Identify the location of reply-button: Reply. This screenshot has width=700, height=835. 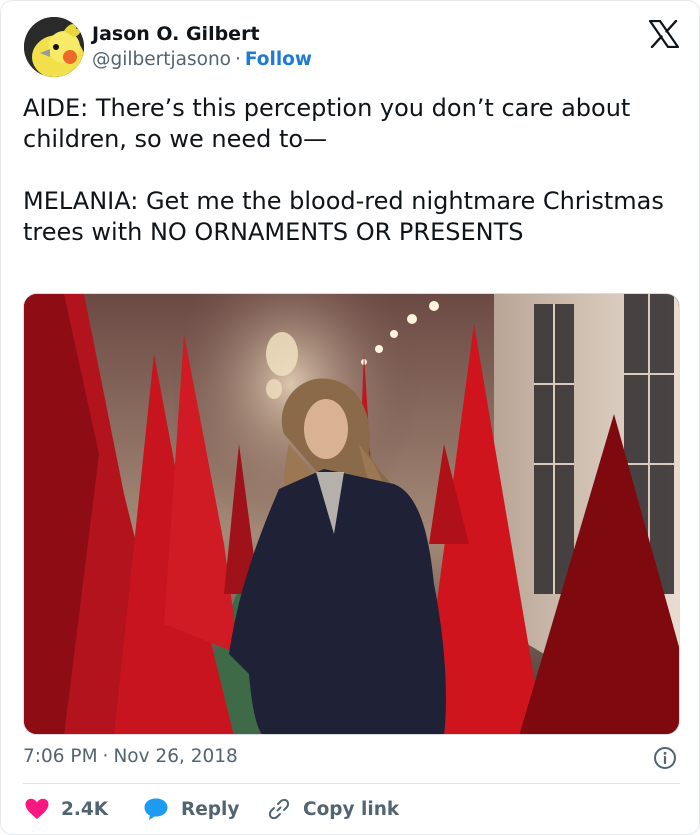
(191, 809).